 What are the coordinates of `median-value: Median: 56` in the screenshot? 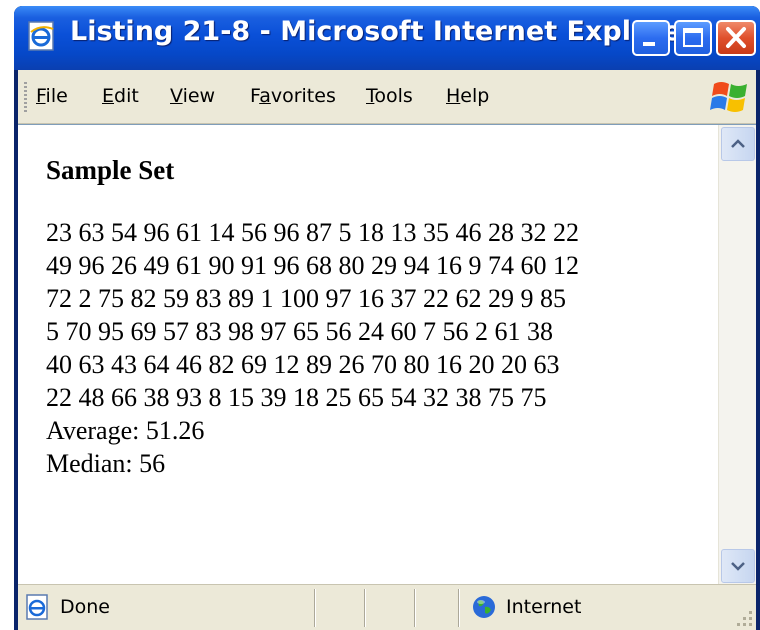 It's located at (106, 463).